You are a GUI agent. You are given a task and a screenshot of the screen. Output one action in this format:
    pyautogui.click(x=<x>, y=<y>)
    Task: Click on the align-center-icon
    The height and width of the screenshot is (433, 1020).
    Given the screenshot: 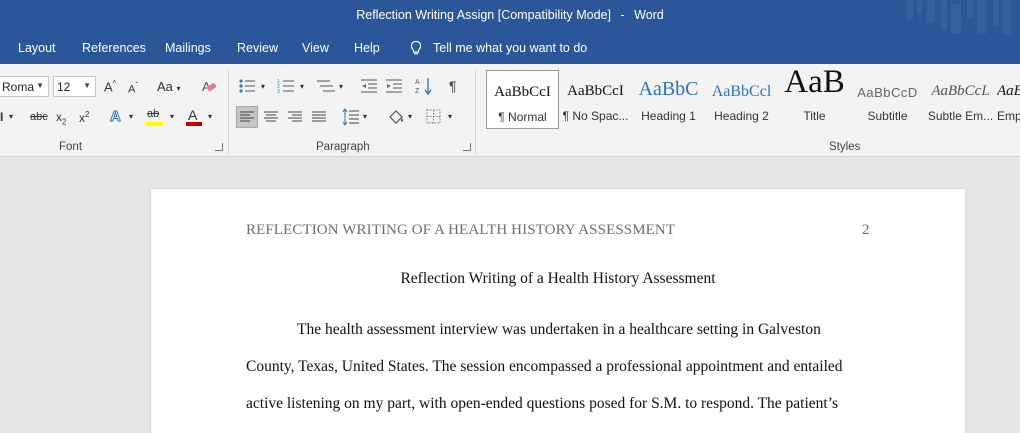 What is the action you would take?
    pyautogui.click(x=271, y=117)
    